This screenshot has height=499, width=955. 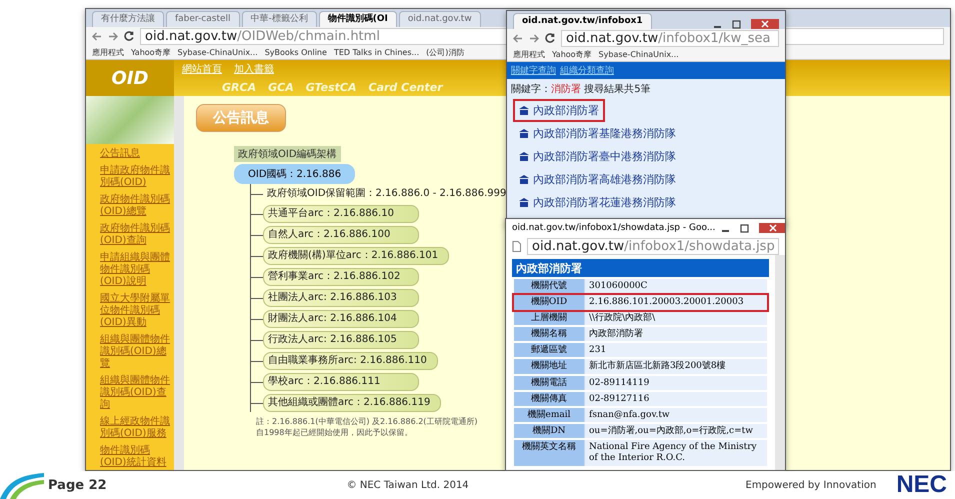 I want to click on company-logo: NEC, so click(x=921, y=485).